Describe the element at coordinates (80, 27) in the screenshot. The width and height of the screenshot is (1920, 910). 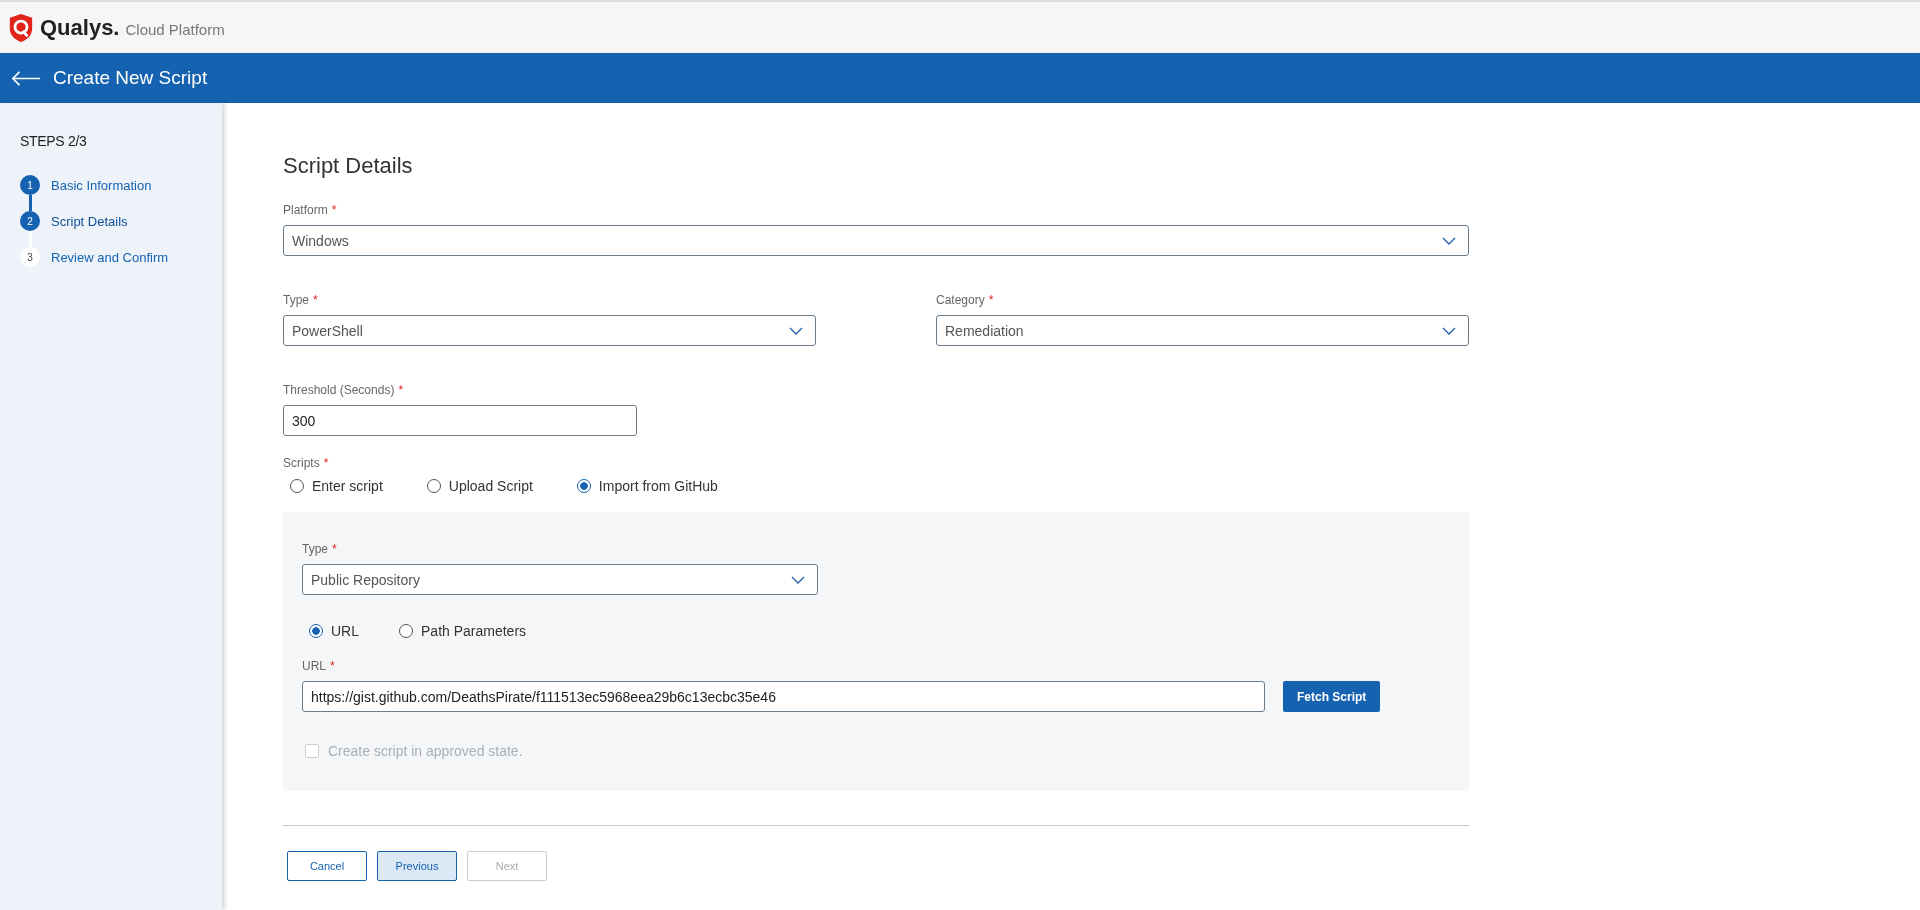
I see `brand-name: Qualys.` at that location.